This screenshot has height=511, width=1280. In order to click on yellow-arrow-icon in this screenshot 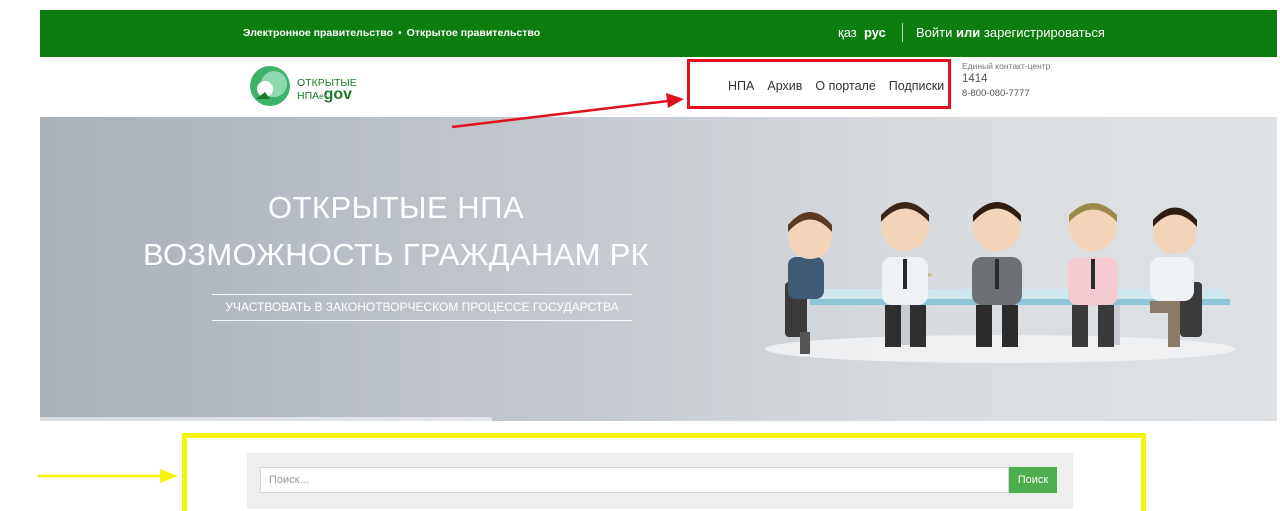, I will do `click(108, 476)`.